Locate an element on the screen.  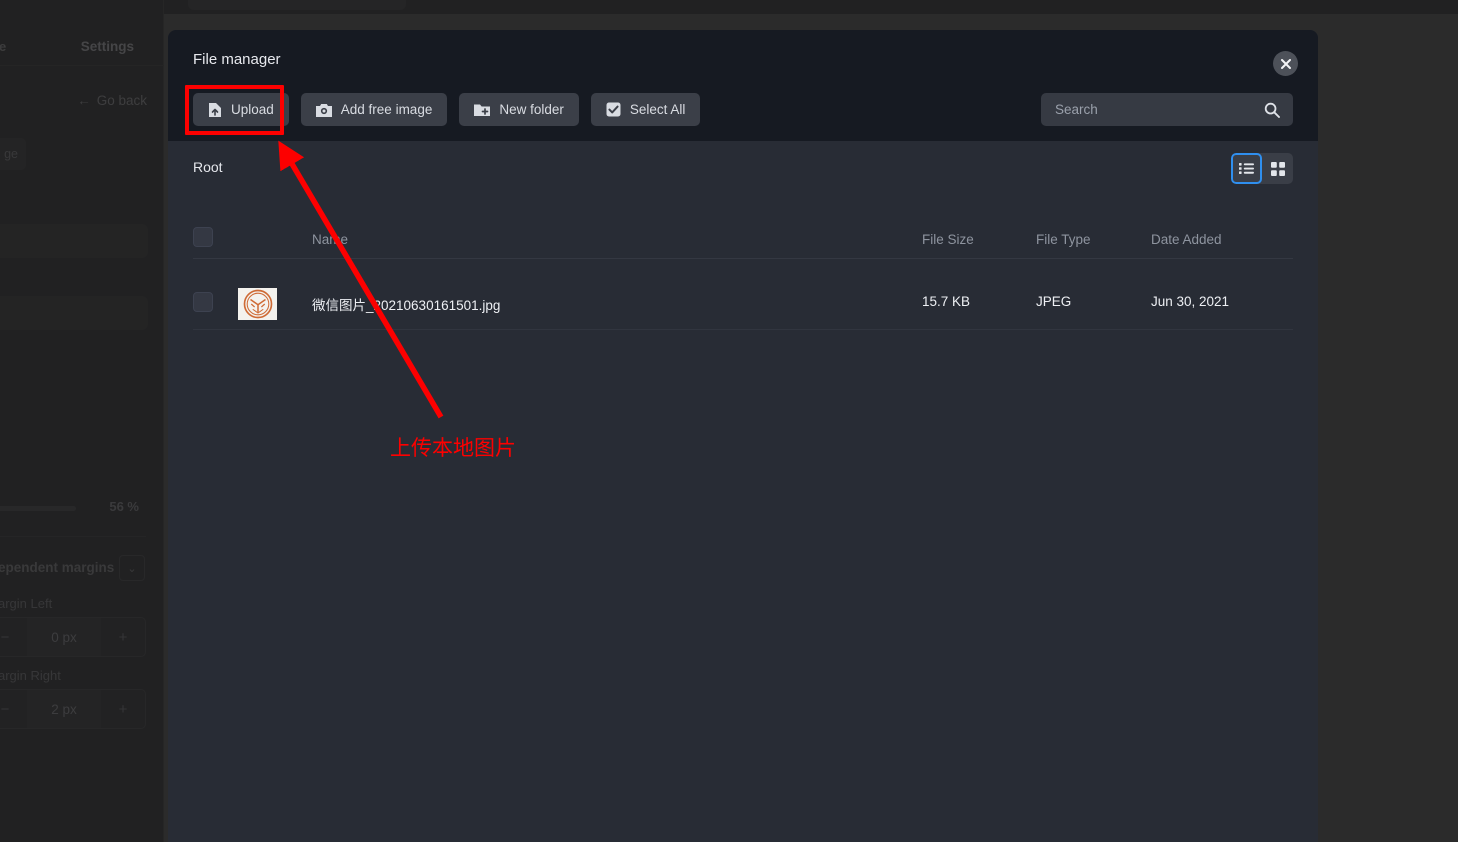
select-all-checkbox is located at coordinates (203, 237).